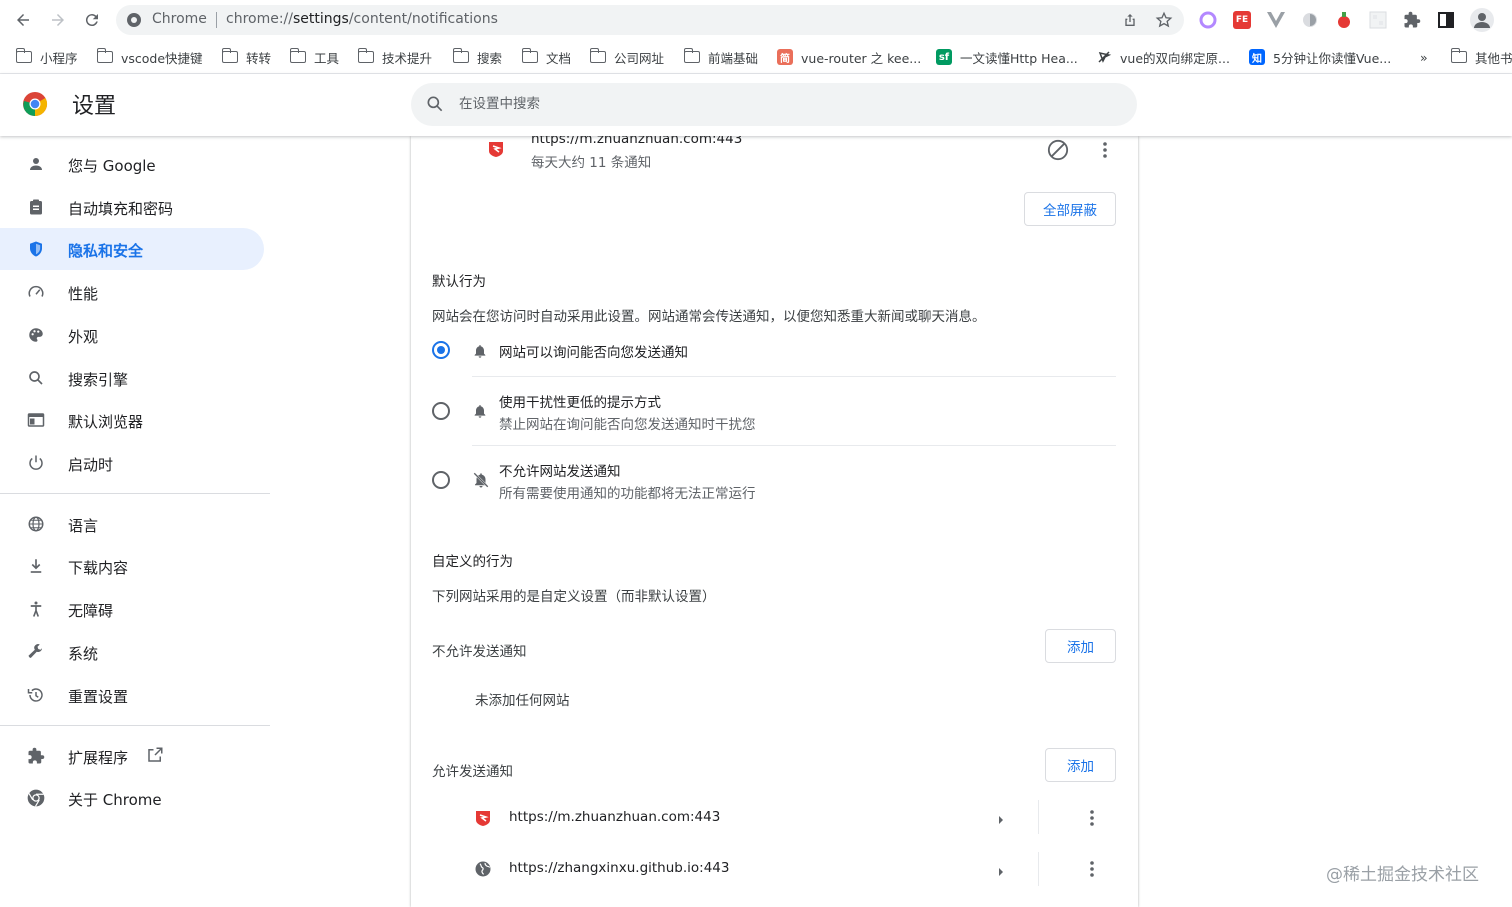 The image size is (1512, 907). I want to click on bookmark-item: vscode快捷键, so click(149, 57).